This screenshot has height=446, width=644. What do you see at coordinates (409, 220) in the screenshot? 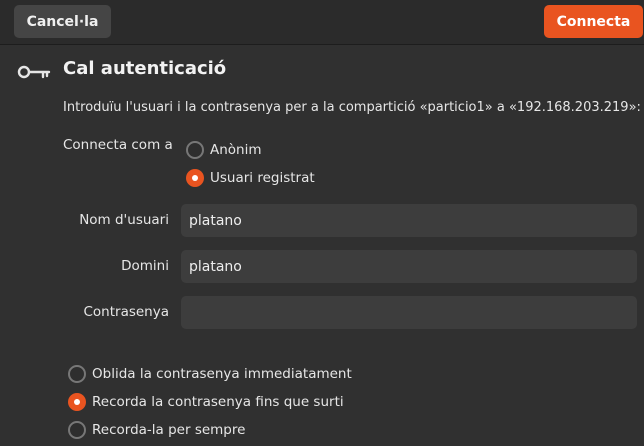
I see `username-field: platano` at bounding box center [409, 220].